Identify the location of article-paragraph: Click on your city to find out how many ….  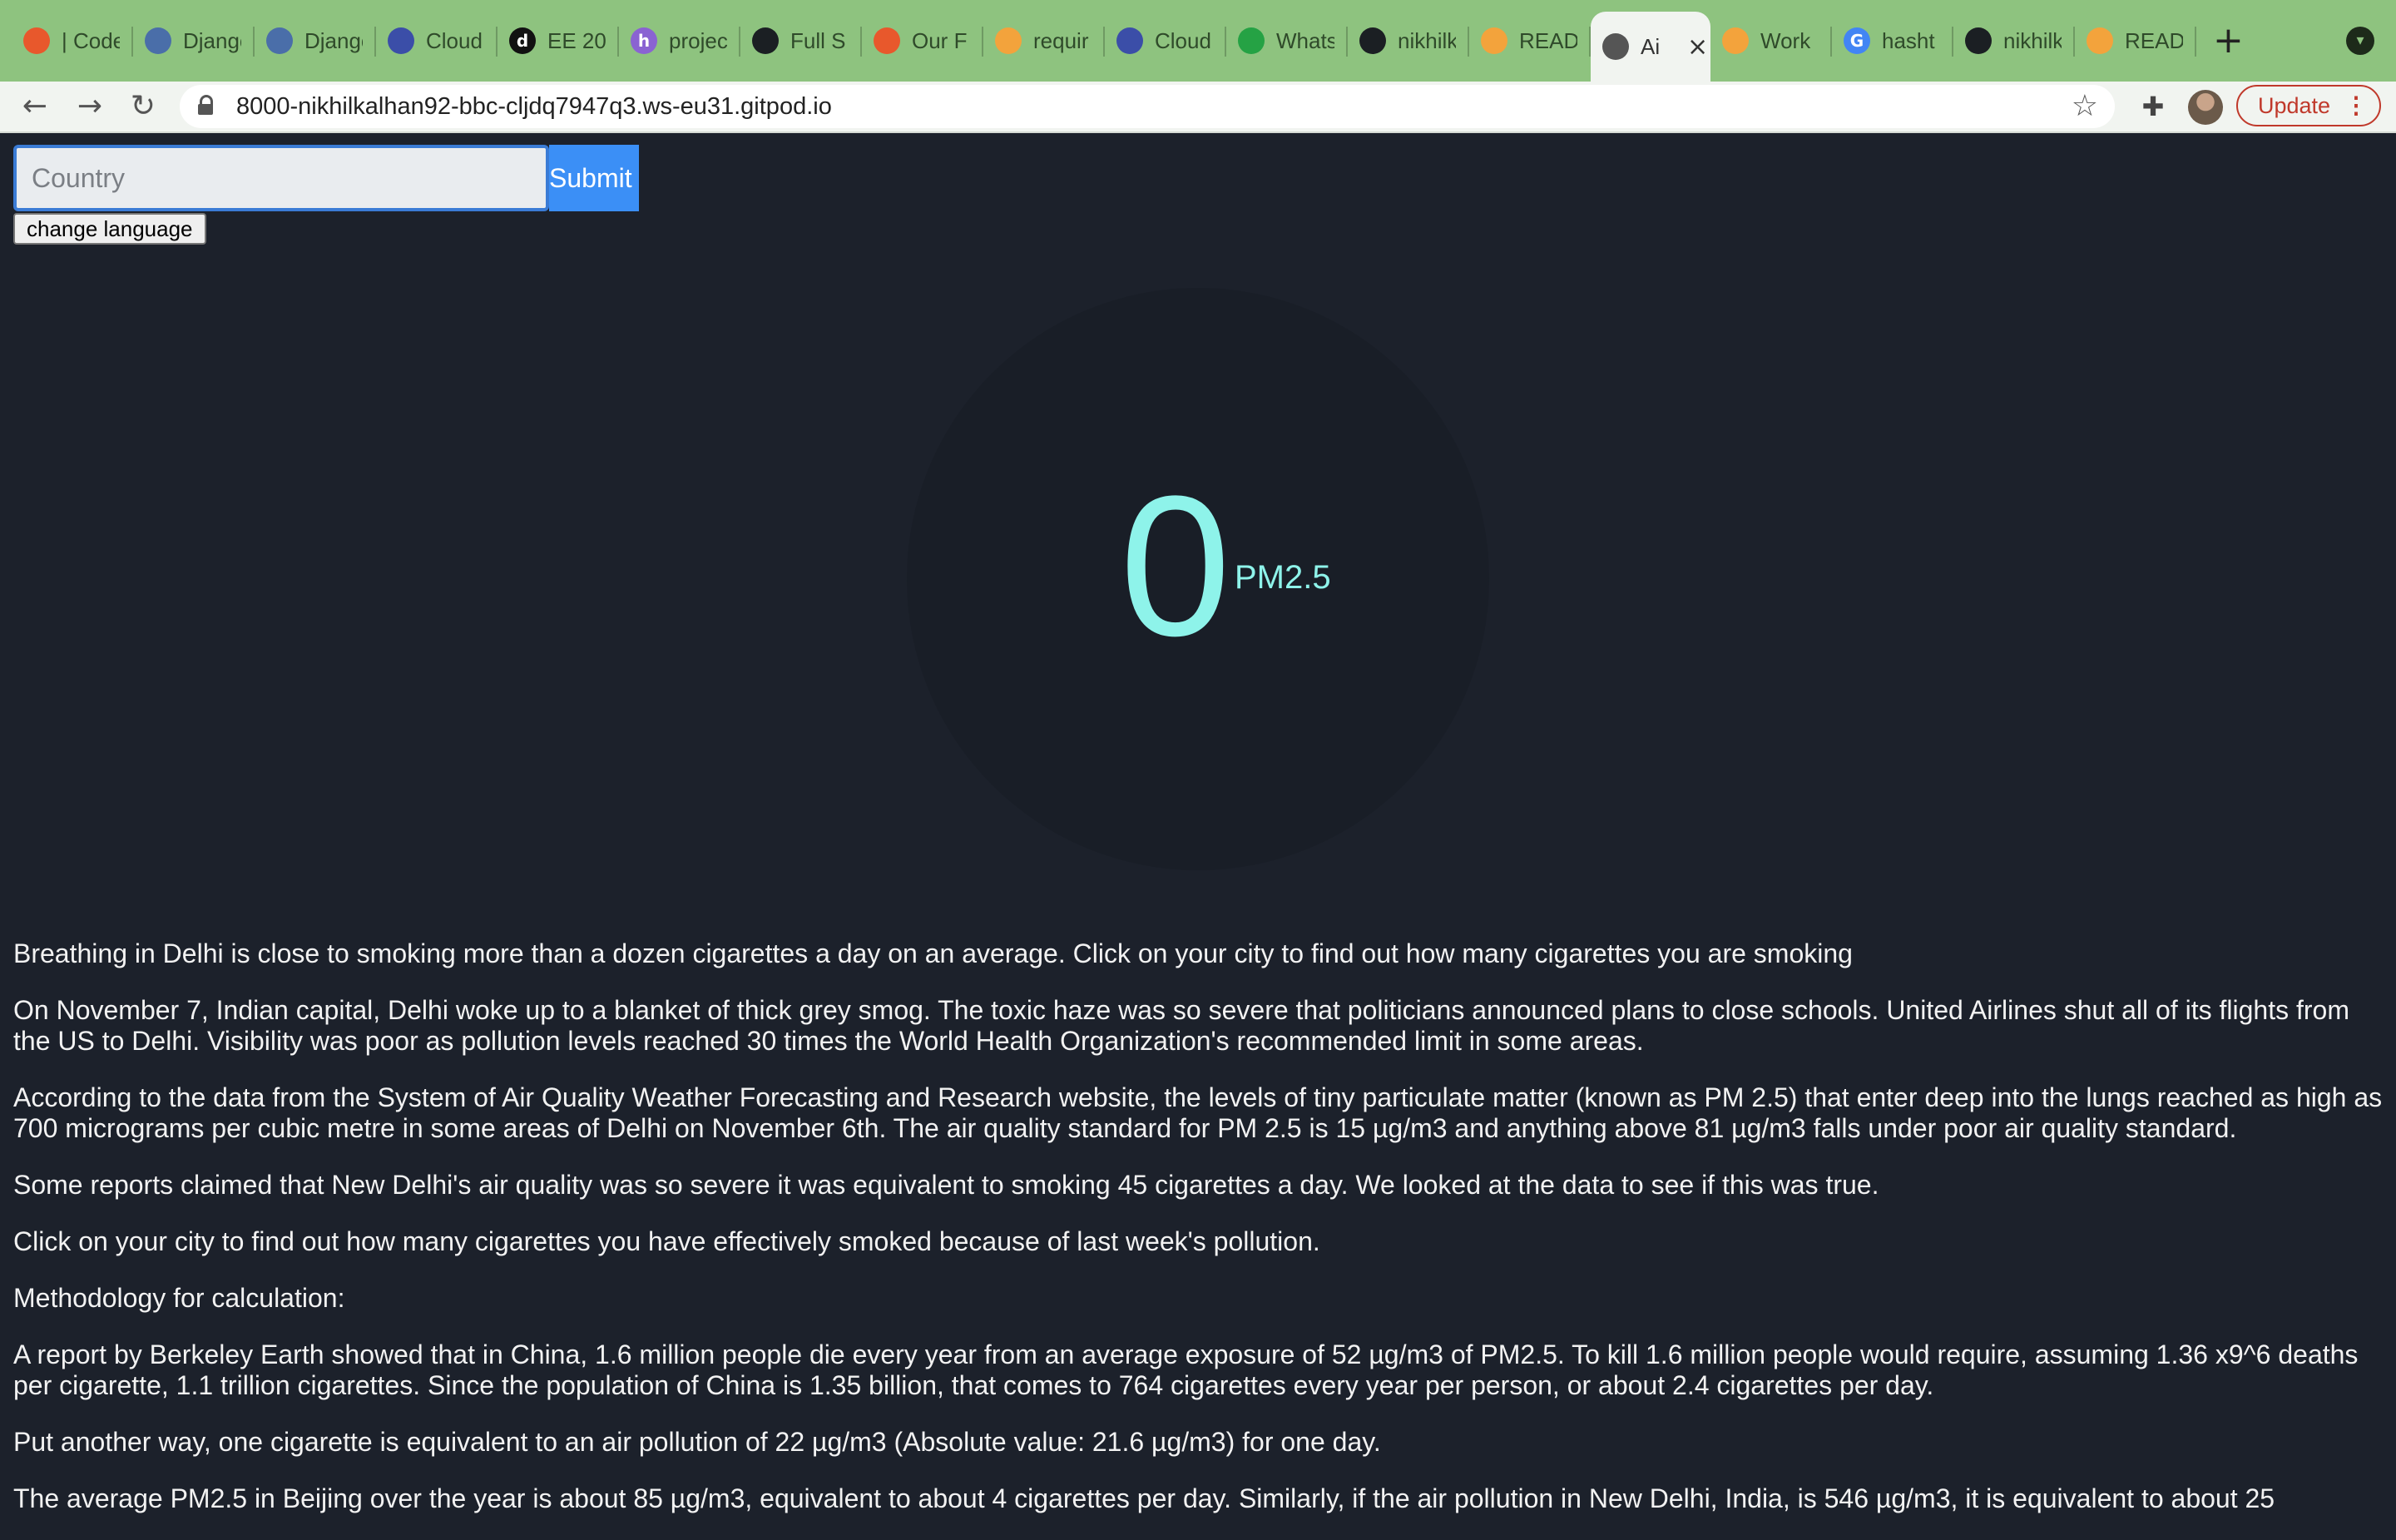
(667, 1241).